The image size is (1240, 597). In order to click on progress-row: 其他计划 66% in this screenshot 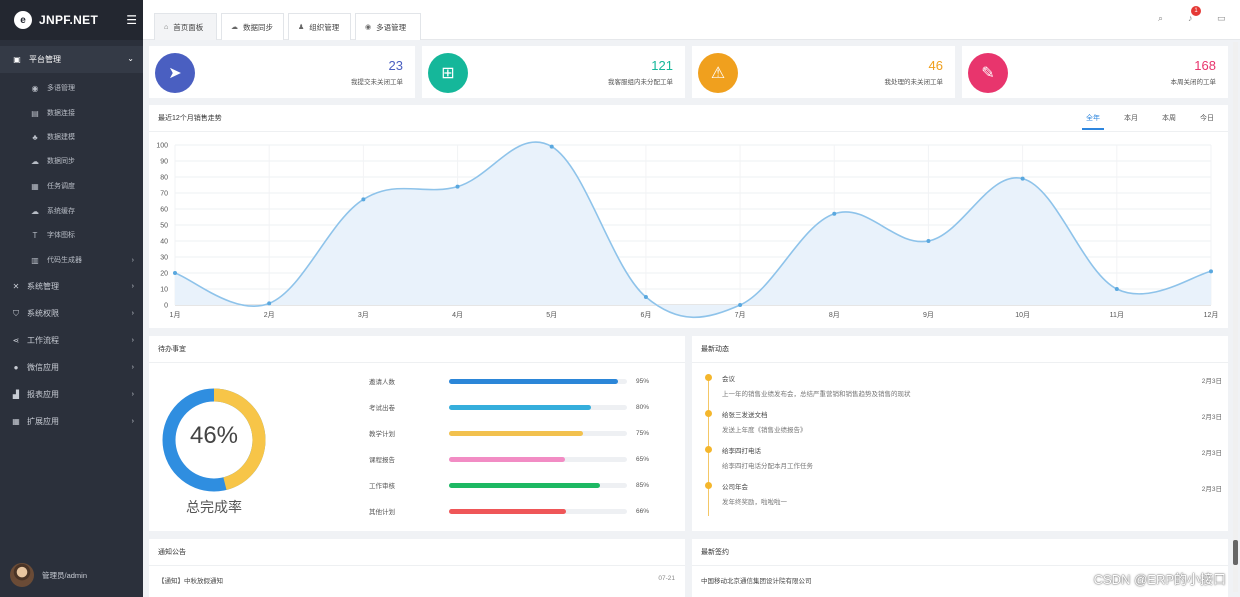, I will do `click(514, 511)`.